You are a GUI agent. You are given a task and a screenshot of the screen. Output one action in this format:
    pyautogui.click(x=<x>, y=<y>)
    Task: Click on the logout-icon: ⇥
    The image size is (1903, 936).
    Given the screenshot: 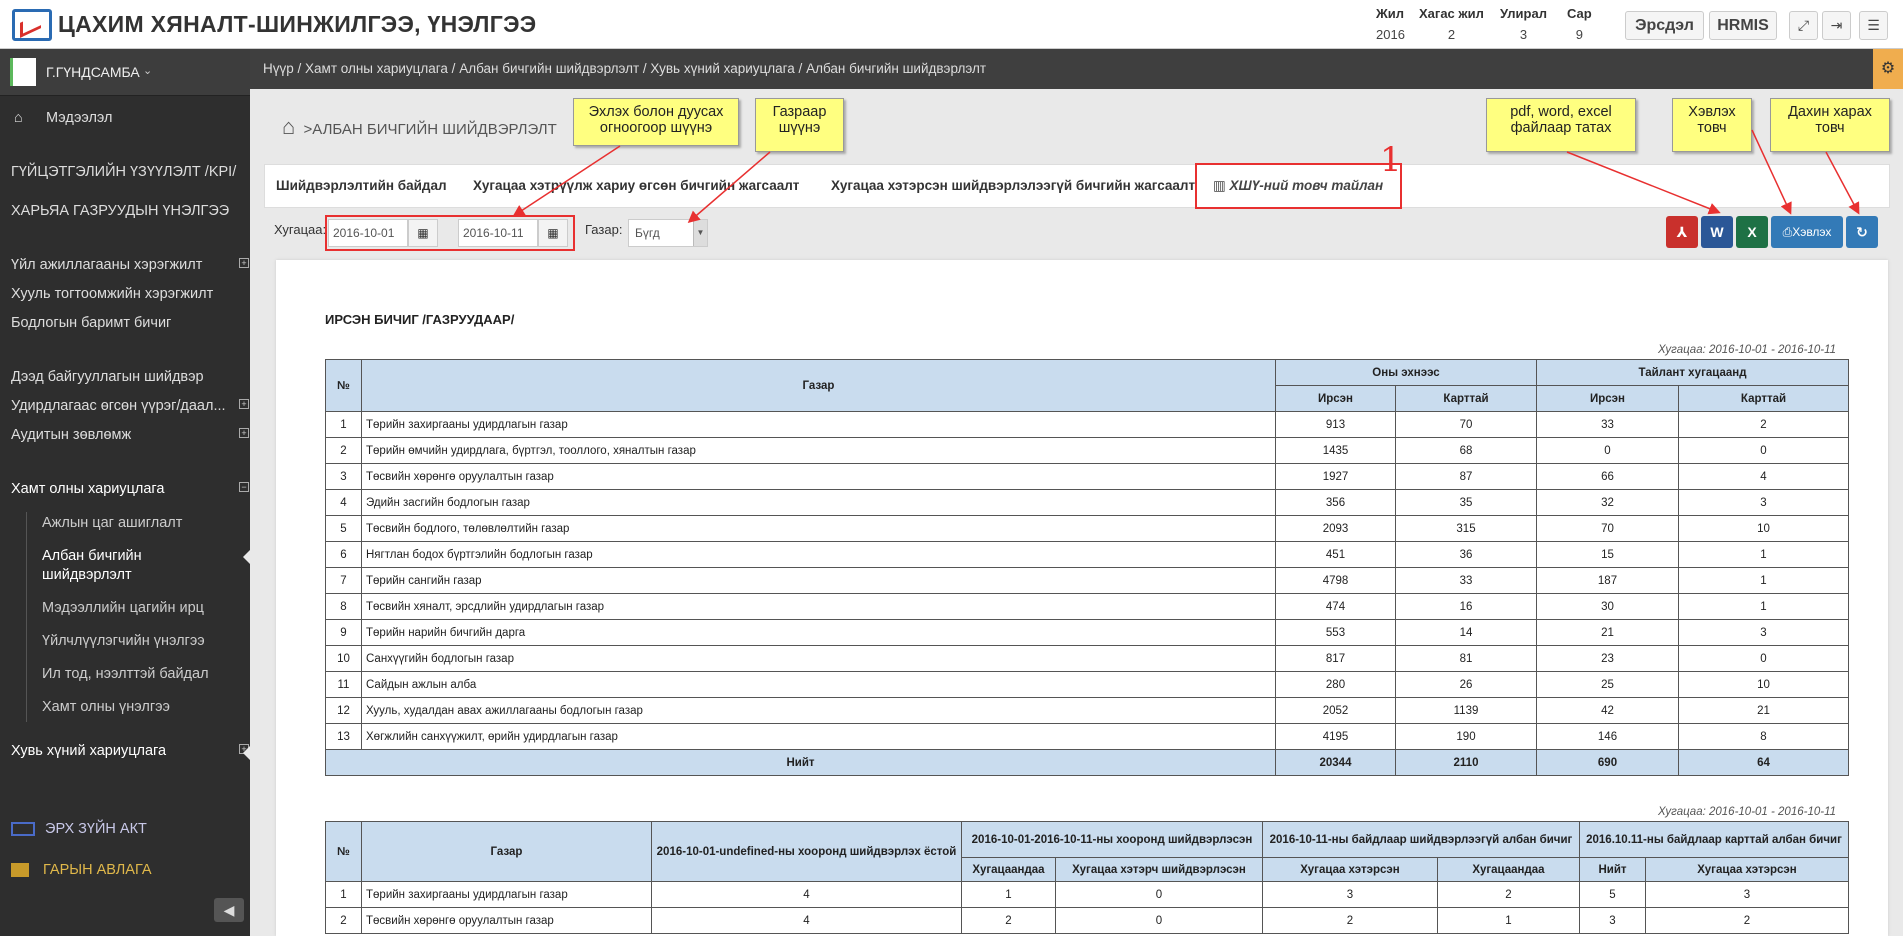 What is the action you would take?
    pyautogui.click(x=1836, y=25)
    